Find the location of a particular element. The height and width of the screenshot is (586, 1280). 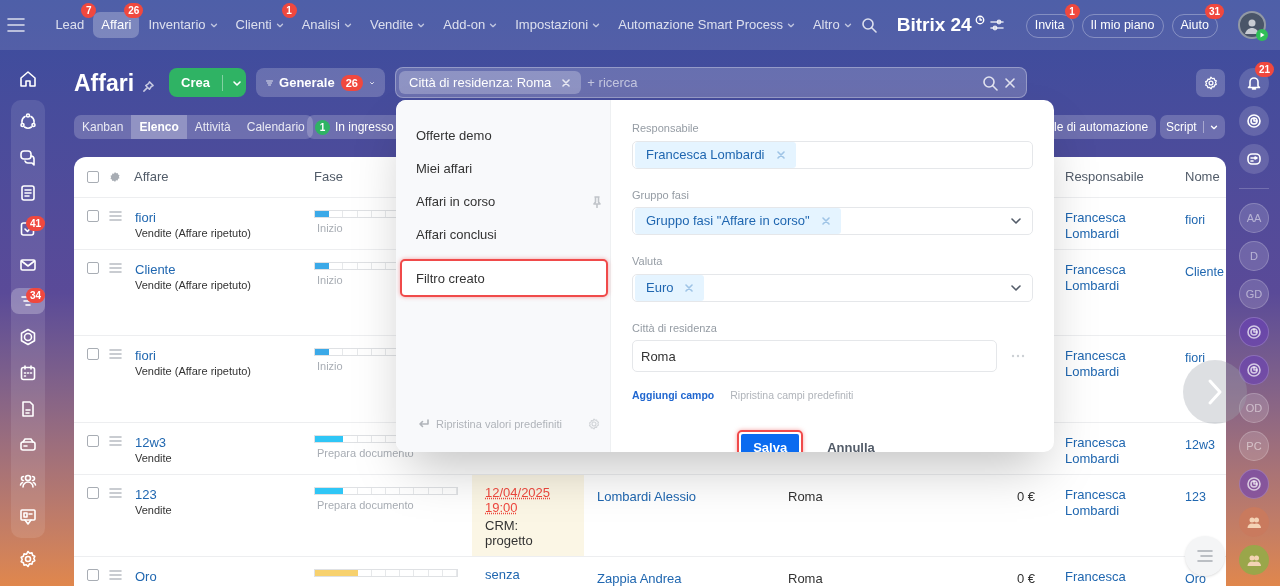

nav-tab: Impostazioni is located at coordinates (558, 25).